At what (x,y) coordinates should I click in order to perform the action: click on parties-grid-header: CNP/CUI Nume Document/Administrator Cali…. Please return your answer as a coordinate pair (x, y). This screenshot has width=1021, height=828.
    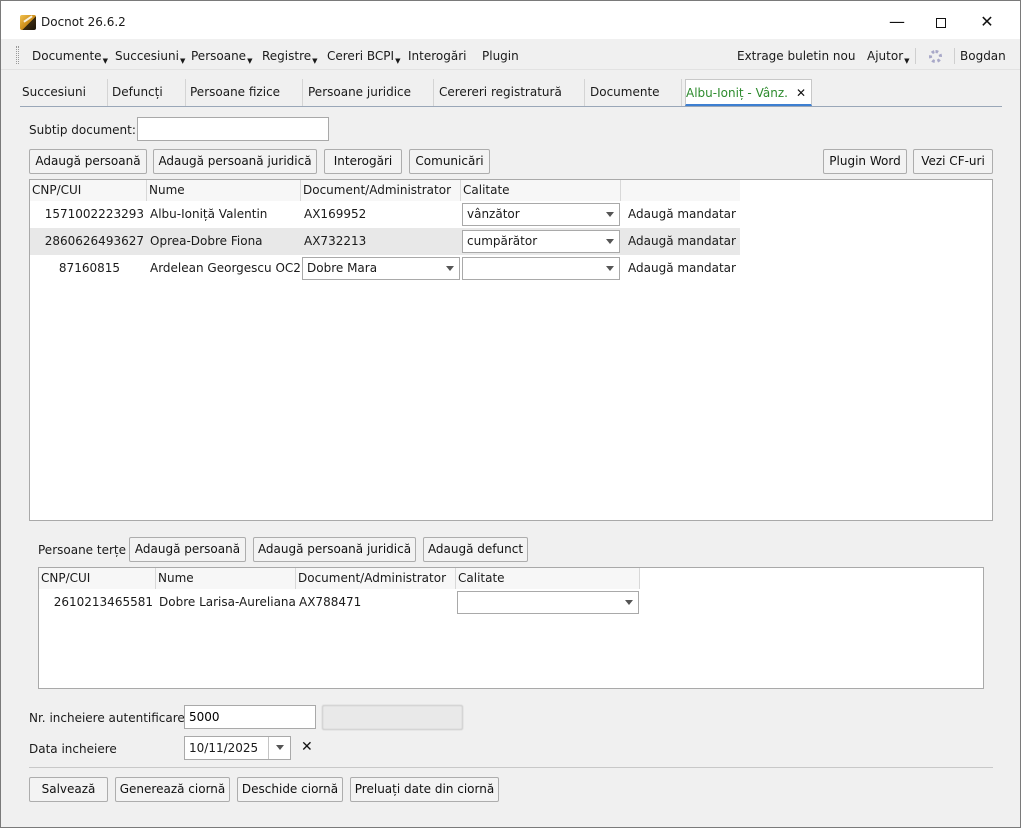
    Looking at the image, I should click on (385, 190).